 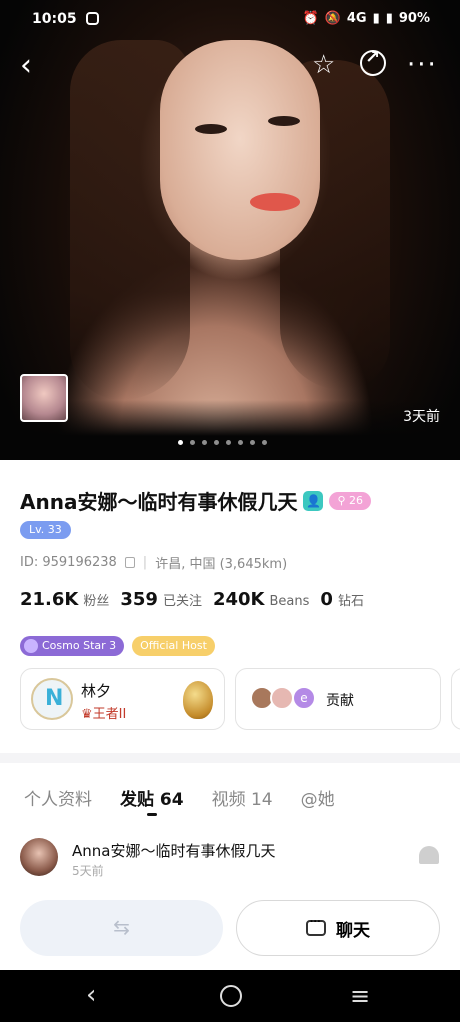 What do you see at coordinates (91, 995) in the screenshot?
I see `nav-back-icon: ‹` at bounding box center [91, 995].